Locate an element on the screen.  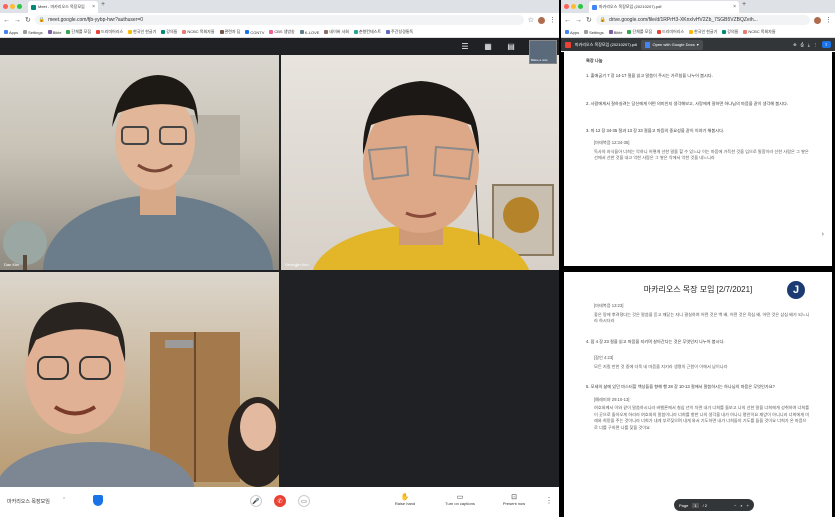
meet-top-actions: ☰ ▦ ▤ is located at coordinates (488, 46).